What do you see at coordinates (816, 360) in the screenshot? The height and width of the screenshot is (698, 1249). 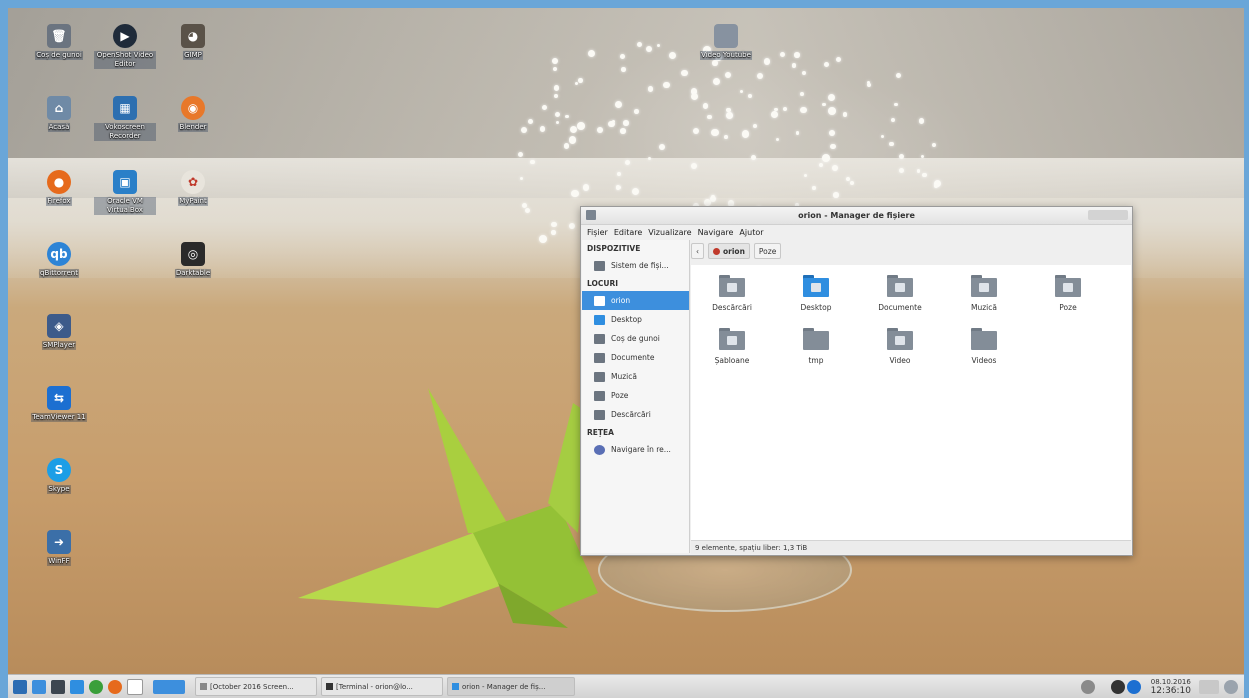 I see `file-item-label: tmp` at bounding box center [816, 360].